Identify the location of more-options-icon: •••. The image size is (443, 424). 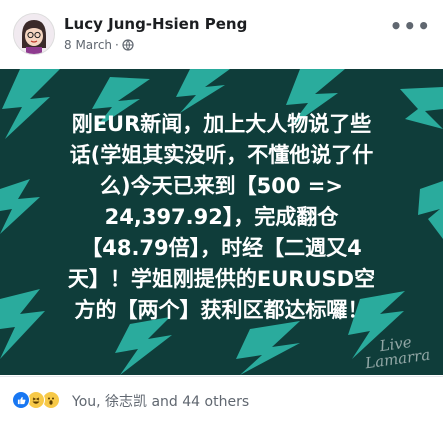
(410, 26).